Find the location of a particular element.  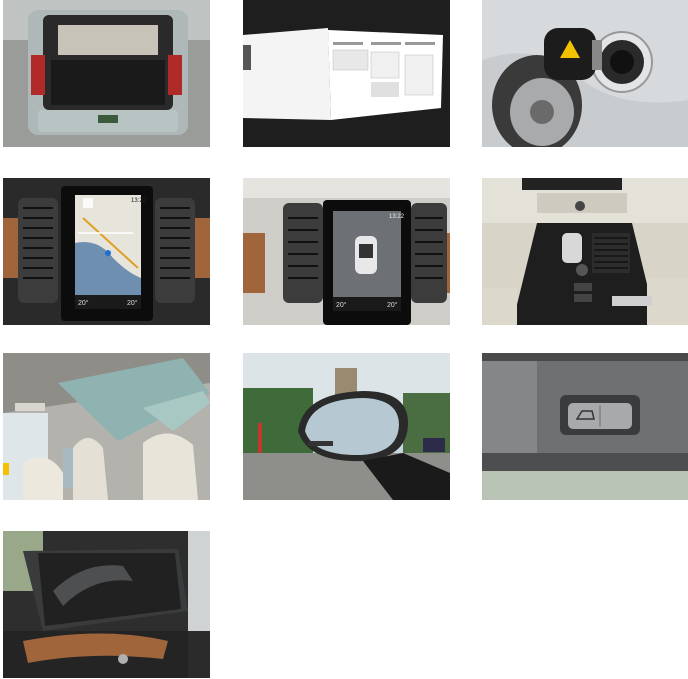

tailgate-button-image is located at coordinates (585, 426).